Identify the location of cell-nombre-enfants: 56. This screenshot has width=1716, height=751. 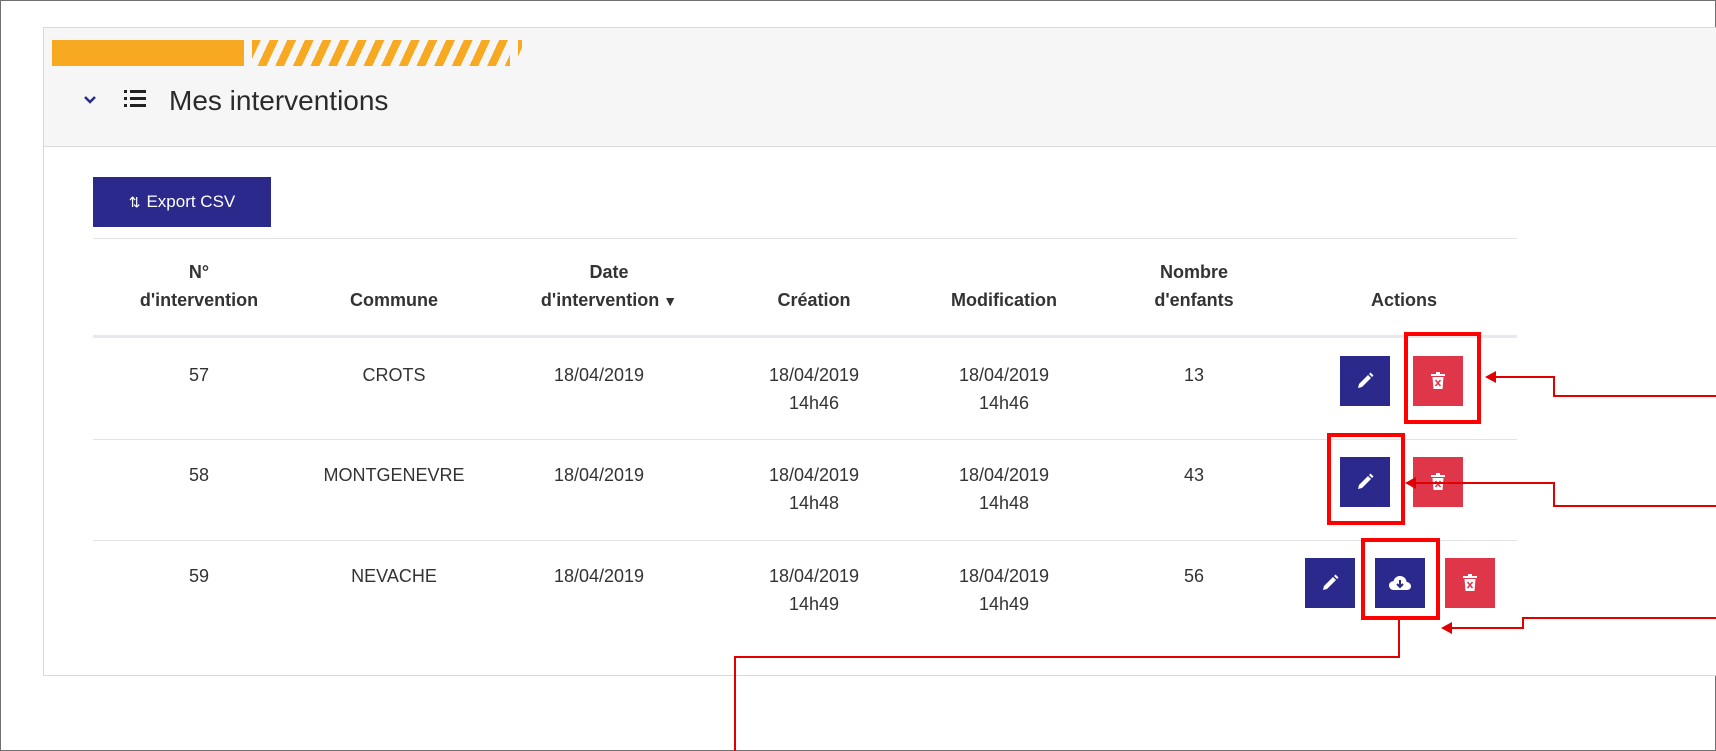
(1194, 576).